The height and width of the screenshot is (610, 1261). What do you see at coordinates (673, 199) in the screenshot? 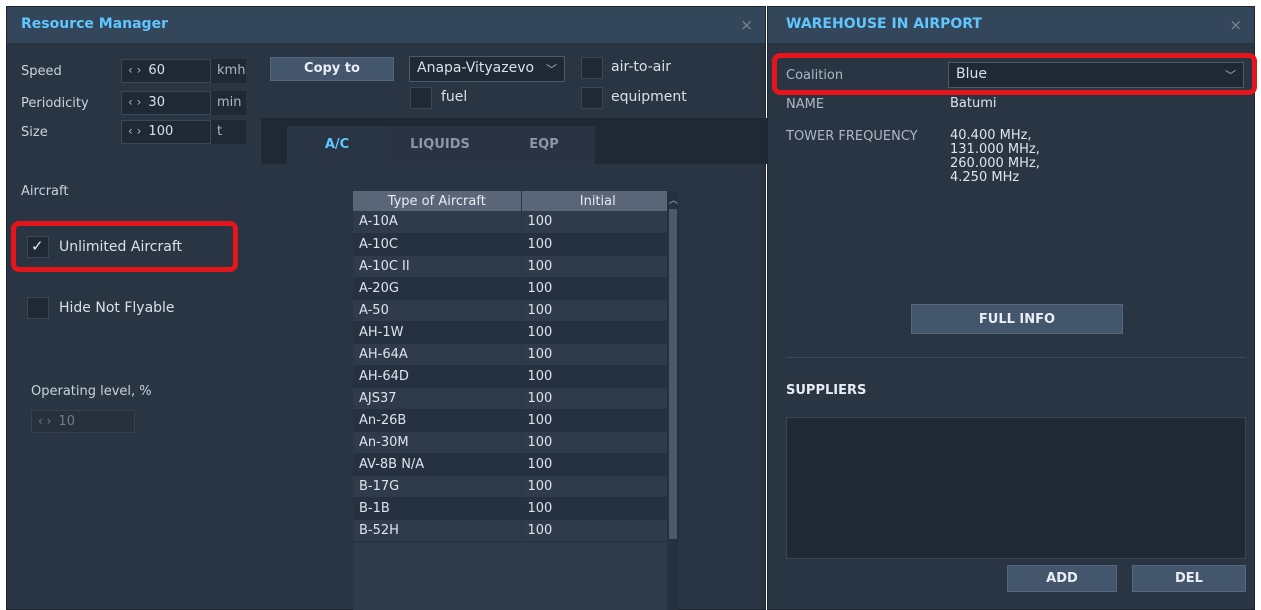
I see `scroll-up-icon: ︿` at bounding box center [673, 199].